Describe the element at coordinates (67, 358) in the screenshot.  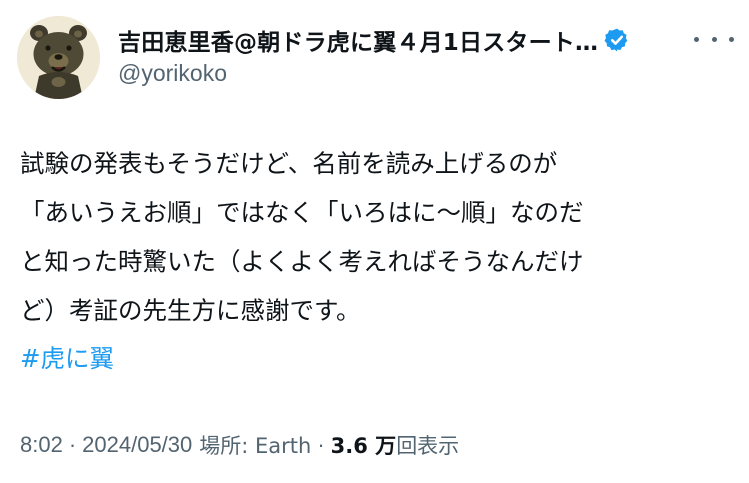
I see `hashtag-link: #虎に翼` at that location.